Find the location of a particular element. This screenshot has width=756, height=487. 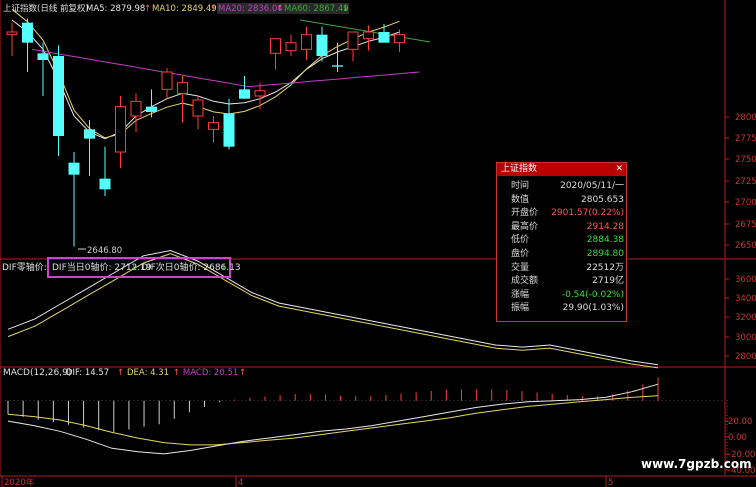

tooltip-row: 时间 2020/05/11/一 is located at coordinates (562, 186).